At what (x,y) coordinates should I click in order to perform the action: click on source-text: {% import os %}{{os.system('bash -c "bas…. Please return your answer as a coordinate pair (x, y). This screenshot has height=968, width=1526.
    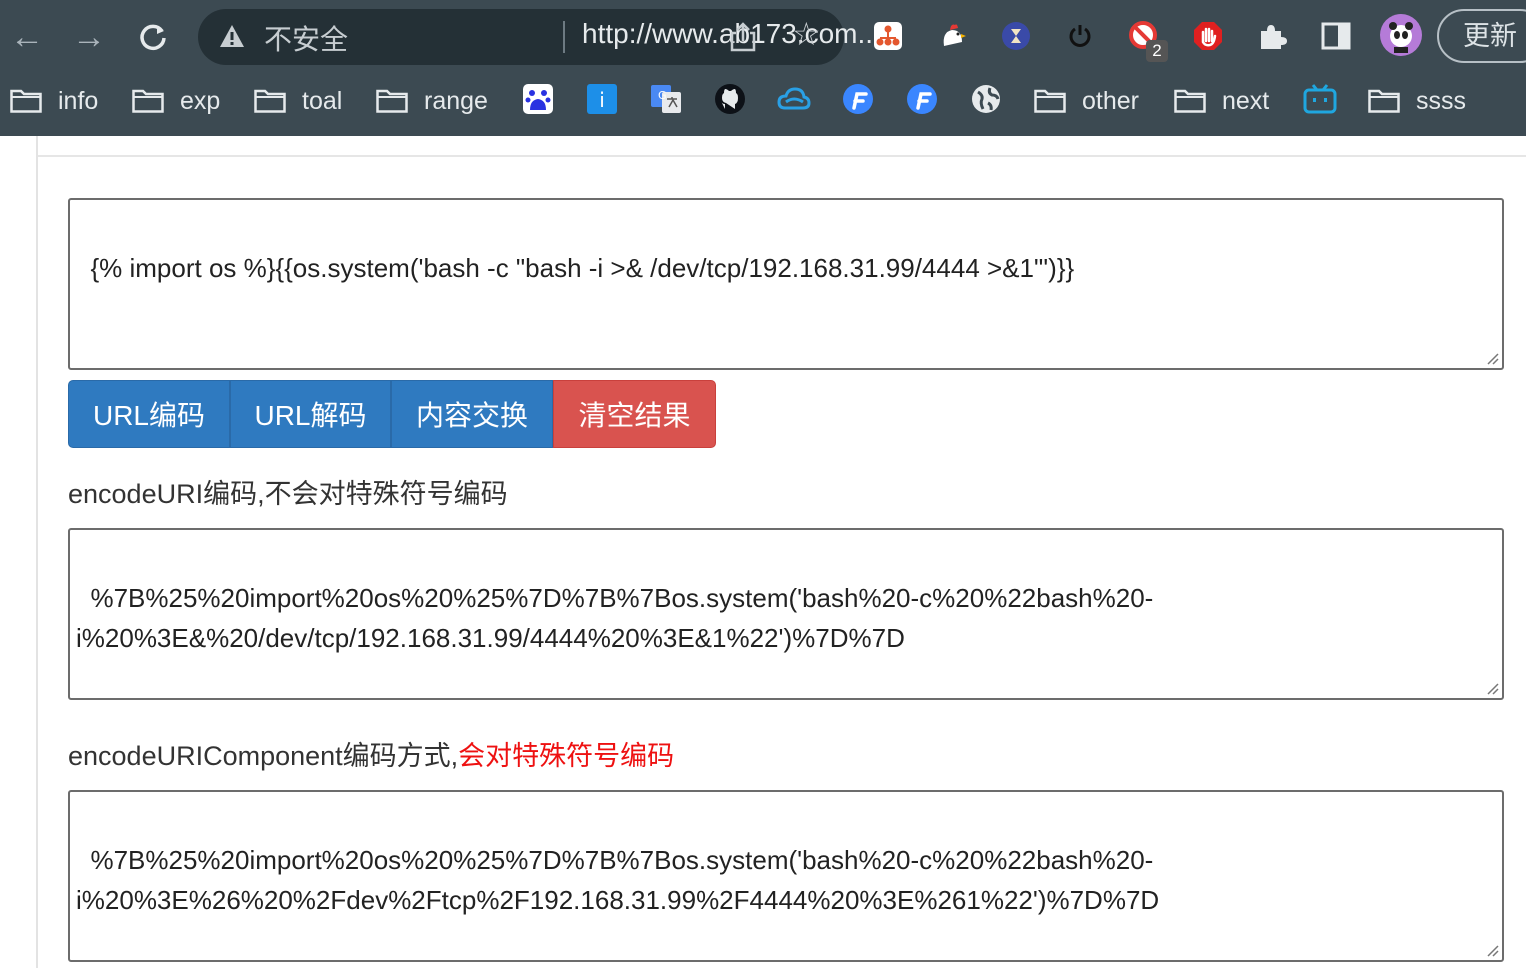
    Looking at the image, I should click on (582, 268).